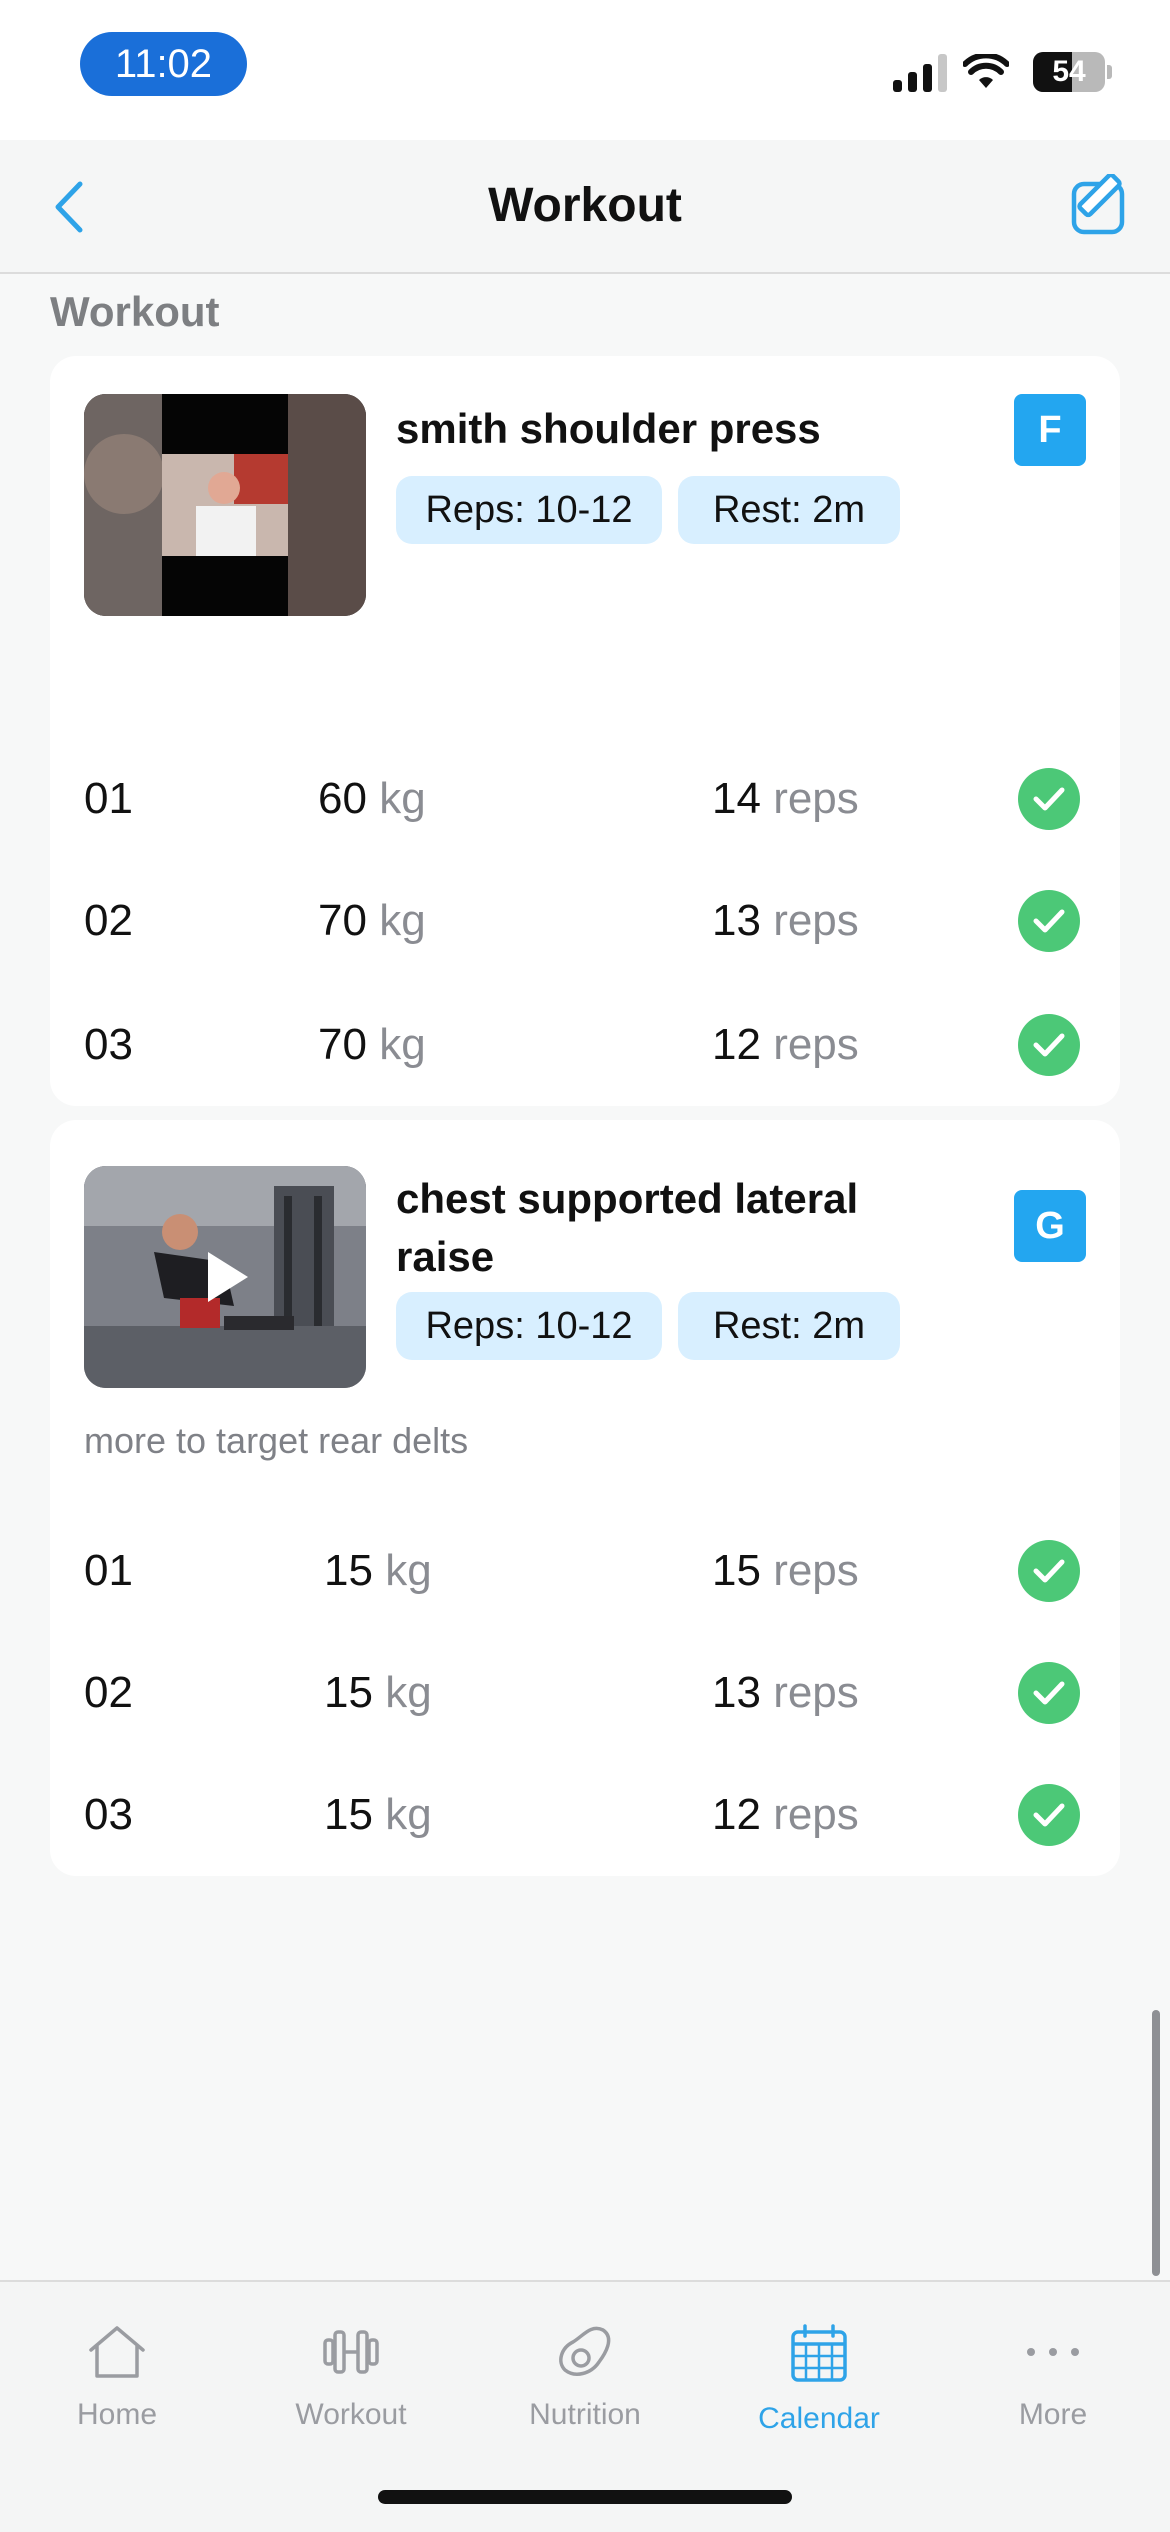 The image size is (1170, 2532). What do you see at coordinates (785, 1570) in the screenshot?
I see `set-reps: 15 reps` at bounding box center [785, 1570].